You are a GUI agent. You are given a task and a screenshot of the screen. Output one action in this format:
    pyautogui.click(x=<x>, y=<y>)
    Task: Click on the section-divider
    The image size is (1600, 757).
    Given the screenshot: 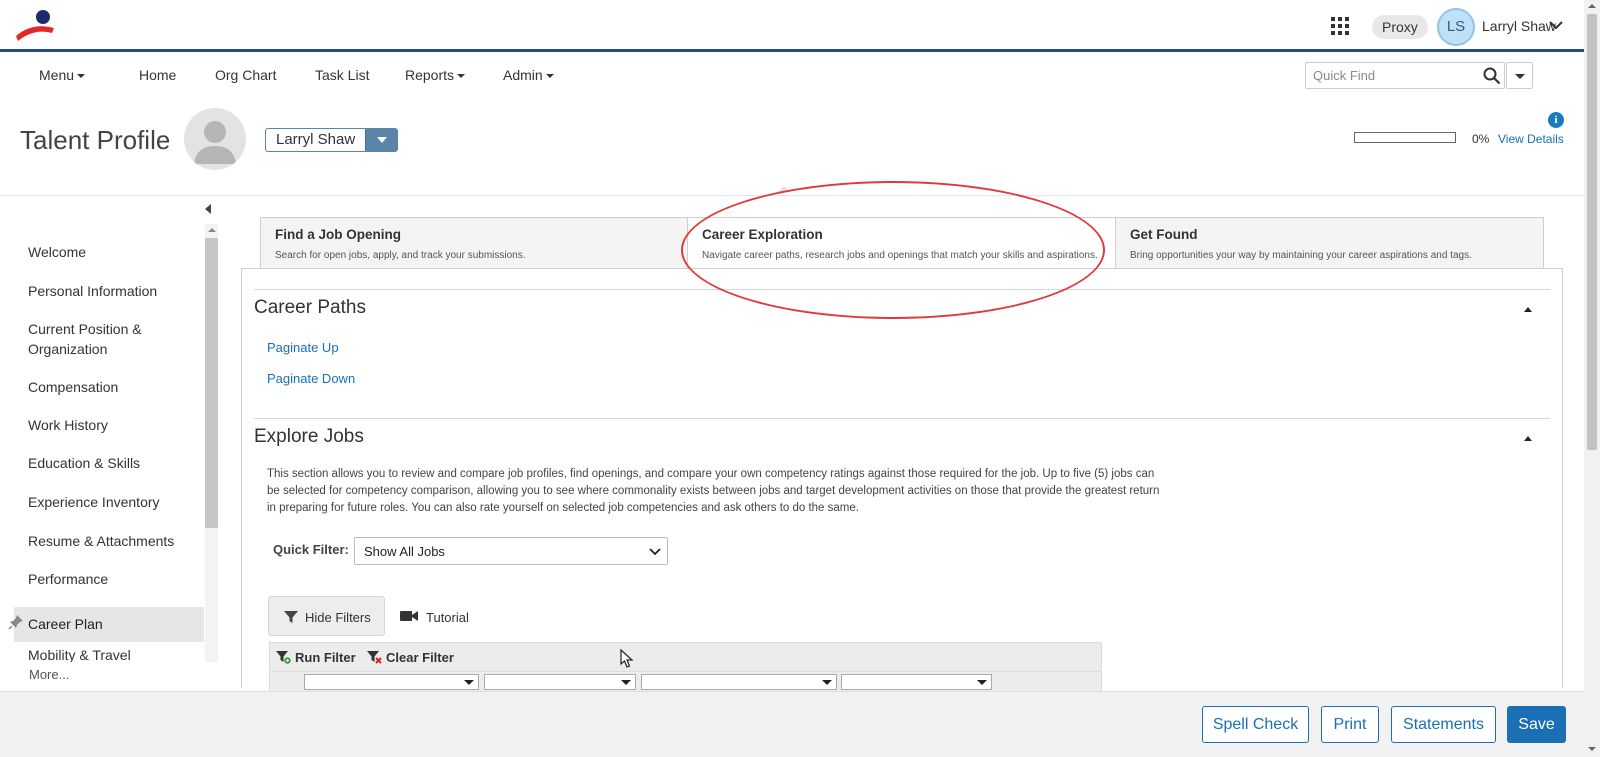 What is the action you would take?
    pyautogui.click(x=902, y=418)
    